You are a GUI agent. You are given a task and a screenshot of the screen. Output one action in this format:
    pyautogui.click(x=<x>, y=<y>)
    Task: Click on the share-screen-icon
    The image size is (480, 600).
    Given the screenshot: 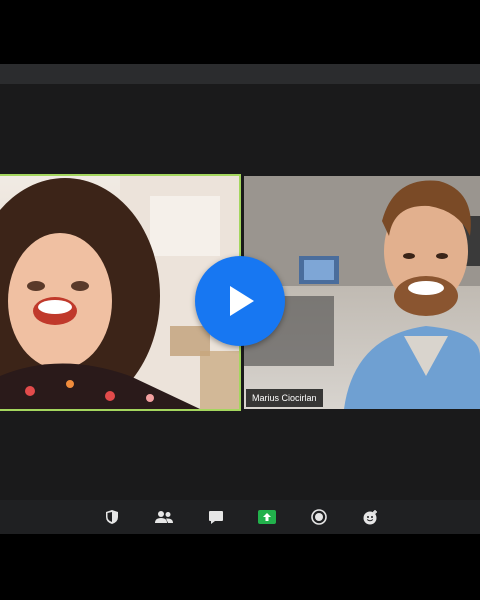 What is the action you would take?
    pyautogui.click(x=267, y=517)
    